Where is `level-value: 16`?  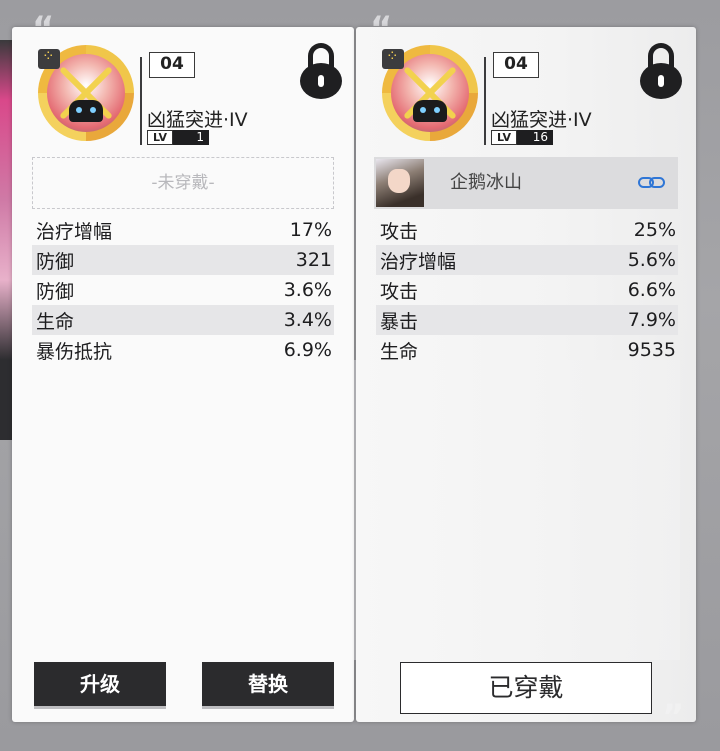 level-value: 16 is located at coordinates (535, 137).